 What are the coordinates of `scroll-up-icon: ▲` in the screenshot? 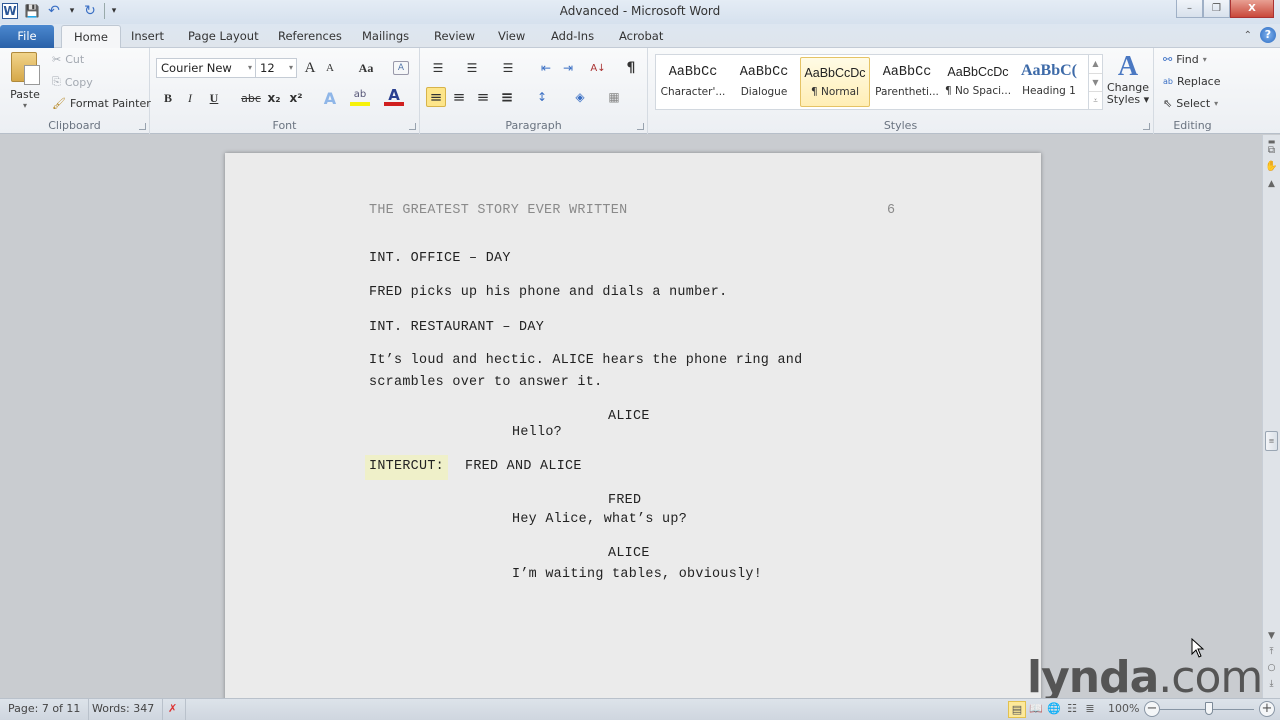 It's located at (1271, 184).